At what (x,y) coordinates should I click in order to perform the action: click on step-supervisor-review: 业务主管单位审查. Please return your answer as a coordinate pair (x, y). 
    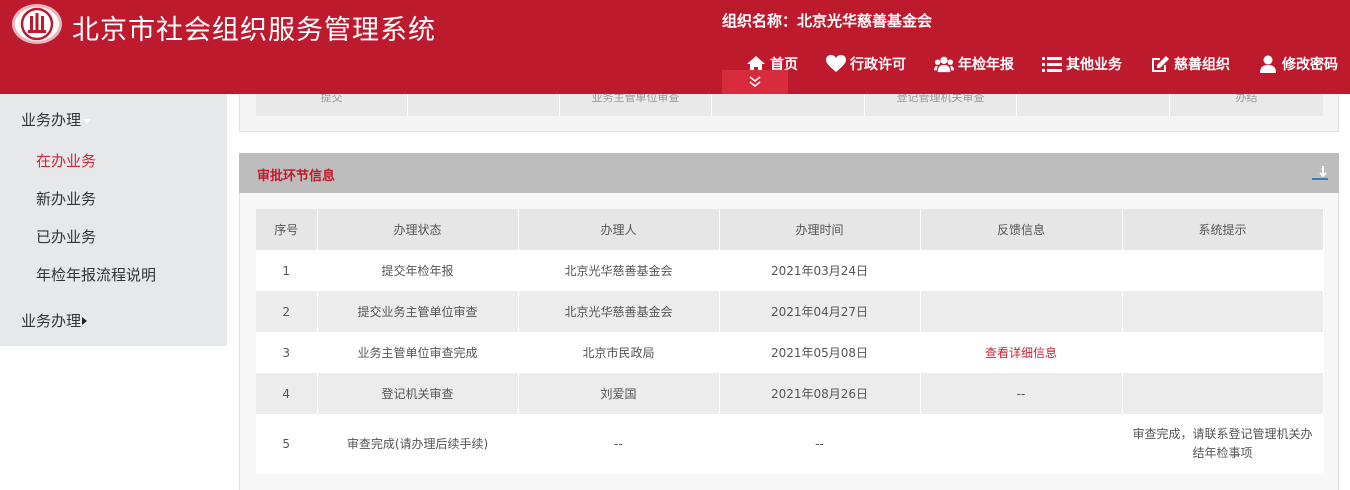
    Looking at the image, I should click on (636, 105).